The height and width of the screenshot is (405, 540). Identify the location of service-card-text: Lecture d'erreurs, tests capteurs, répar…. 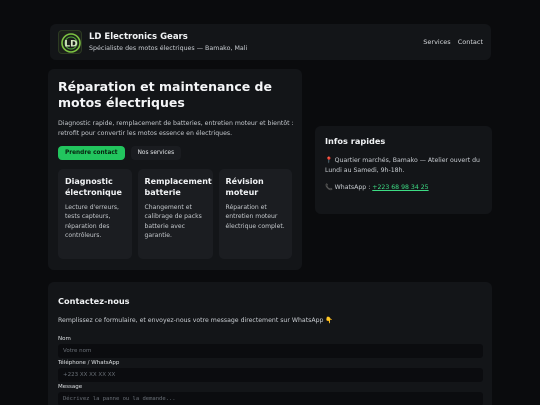
(92, 222).